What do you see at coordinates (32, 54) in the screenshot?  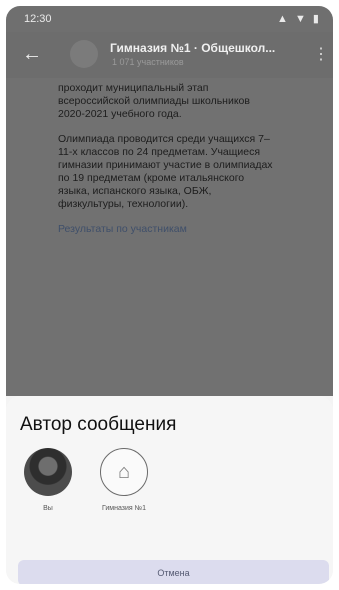 I see `back-arrow-icon: ←` at bounding box center [32, 54].